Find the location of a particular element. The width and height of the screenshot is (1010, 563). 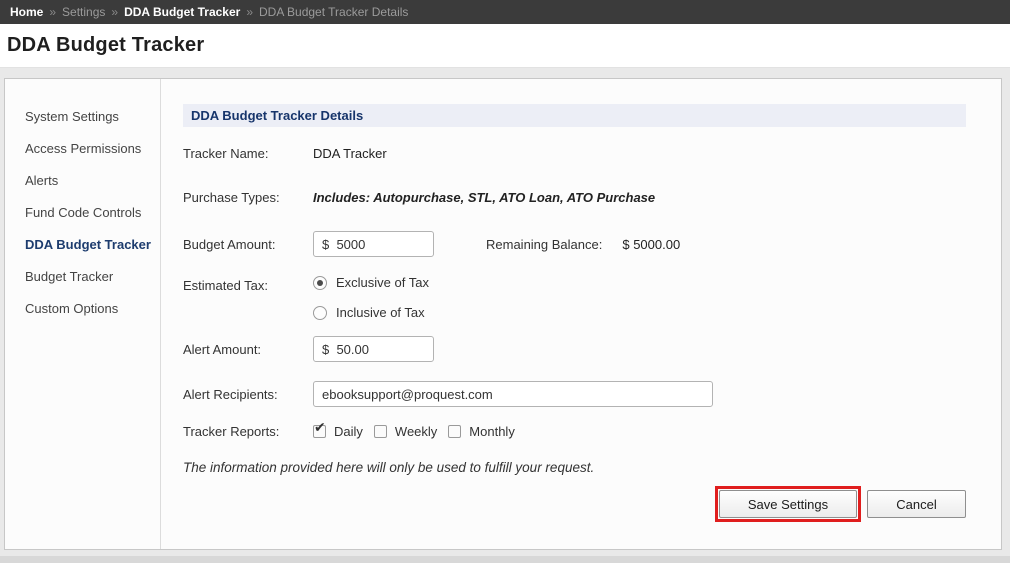

remaining-balance-value: $ 5000.00 is located at coordinates (651, 244).